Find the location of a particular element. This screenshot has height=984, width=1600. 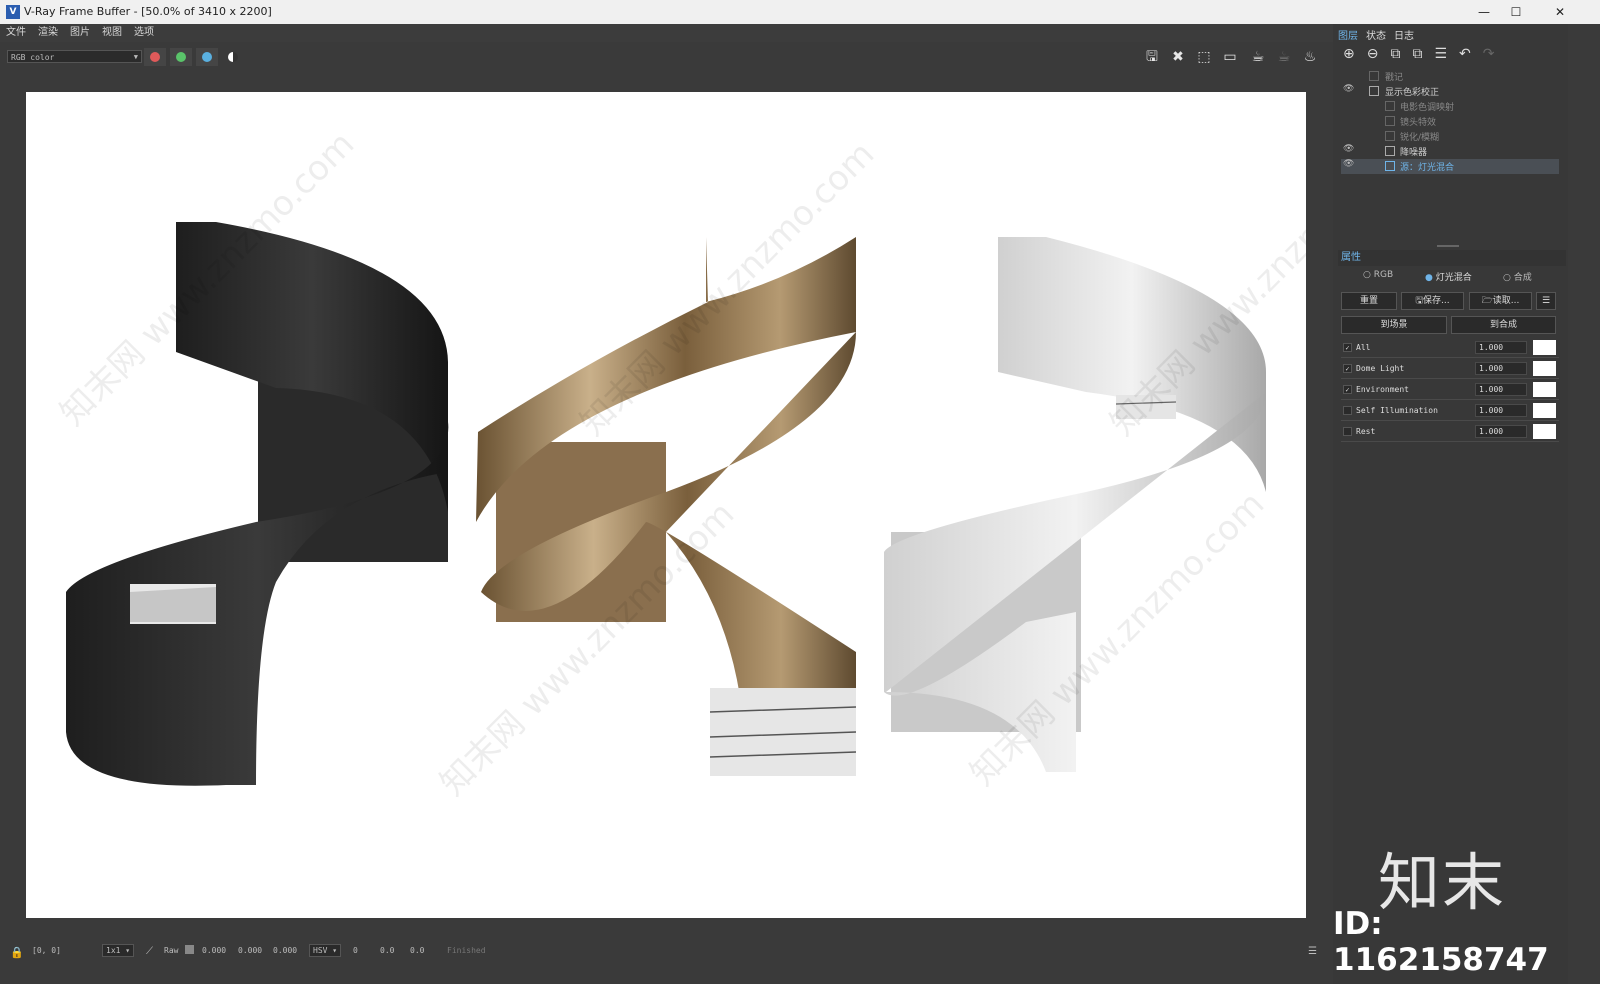

options-menu-button: ☰ is located at coordinates (1546, 301).